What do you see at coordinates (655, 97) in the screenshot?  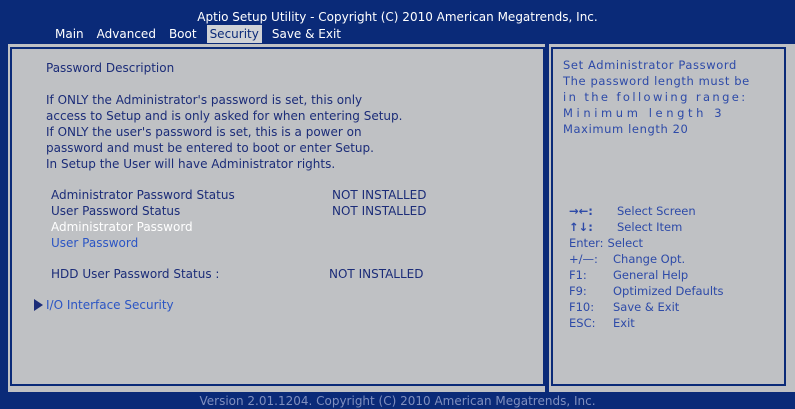 I see `help-line: in the following range:` at bounding box center [655, 97].